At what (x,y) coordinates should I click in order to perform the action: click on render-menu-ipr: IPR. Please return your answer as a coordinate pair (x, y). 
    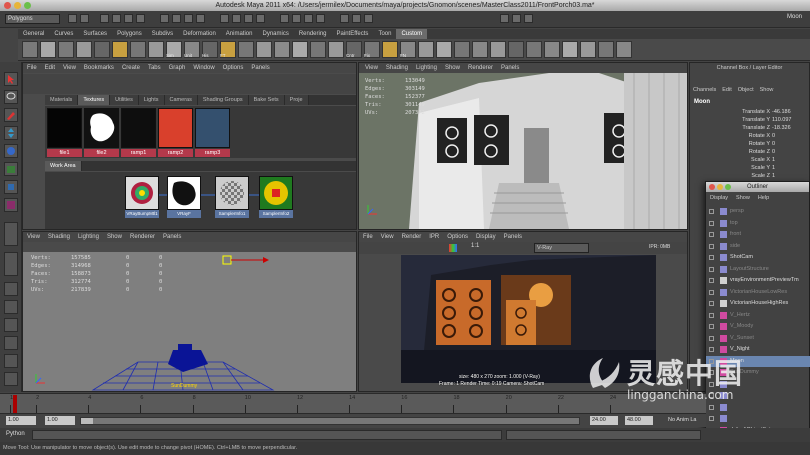
    Looking at the image, I should click on (434, 237).